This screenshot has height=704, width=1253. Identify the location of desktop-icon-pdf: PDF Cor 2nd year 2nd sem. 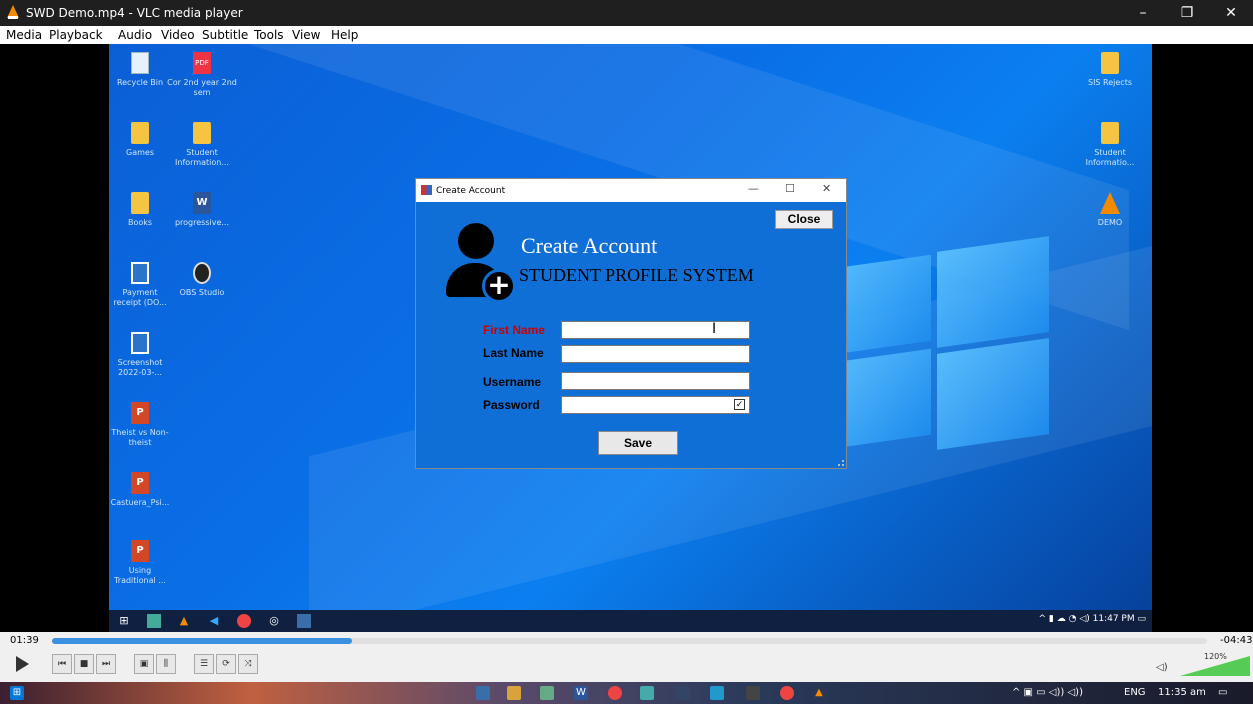
(202, 75).